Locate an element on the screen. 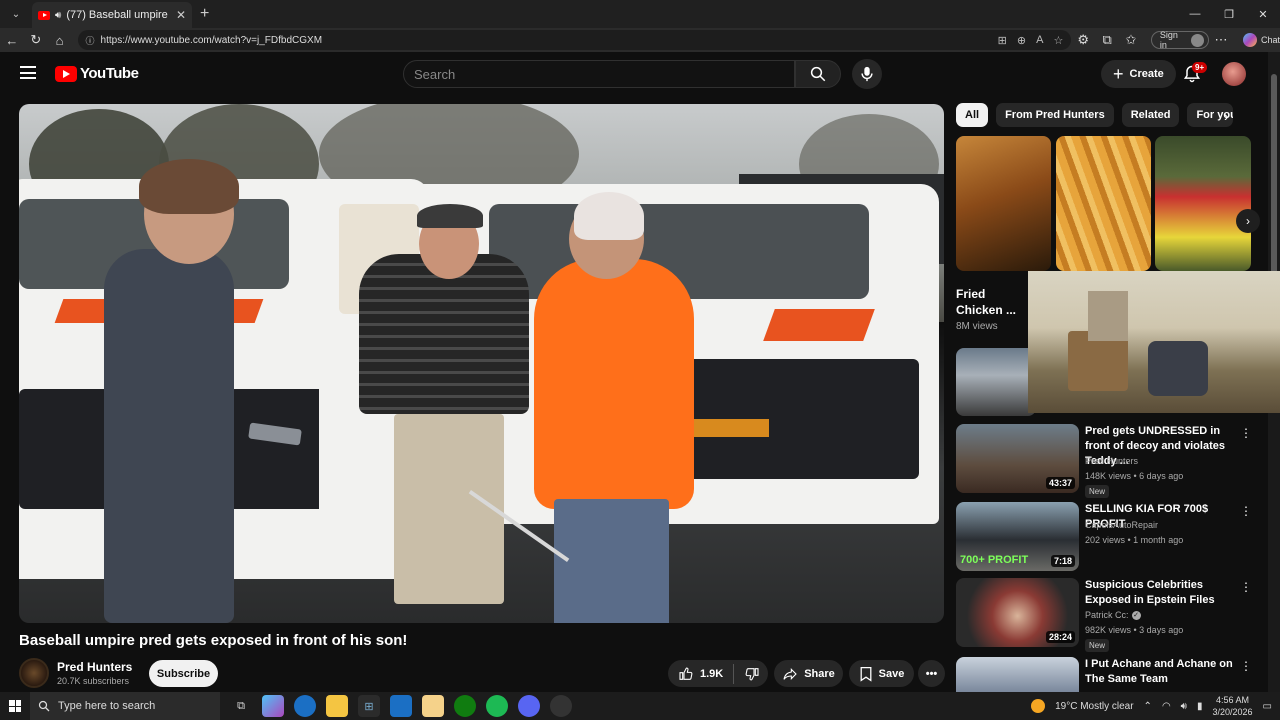 Image resolution: width=1280 pixels, height=720 pixels. weather-text: 19°C Mostly clear is located at coordinates (1094, 706).